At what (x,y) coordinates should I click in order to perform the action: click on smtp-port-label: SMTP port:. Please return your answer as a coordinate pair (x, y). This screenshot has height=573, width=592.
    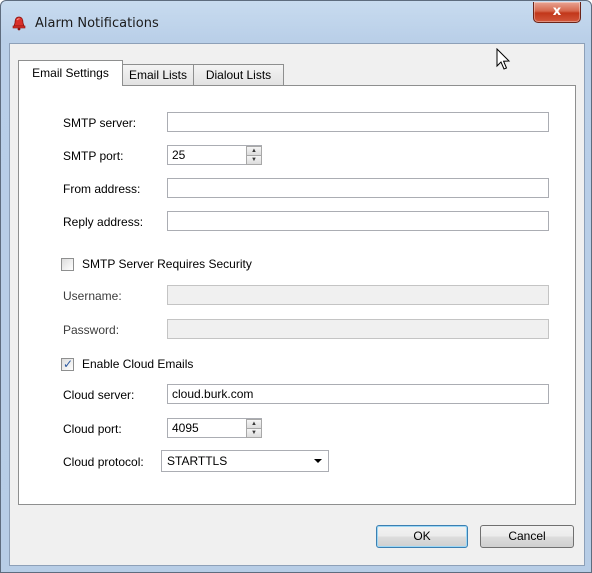
    Looking at the image, I should click on (93, 156).